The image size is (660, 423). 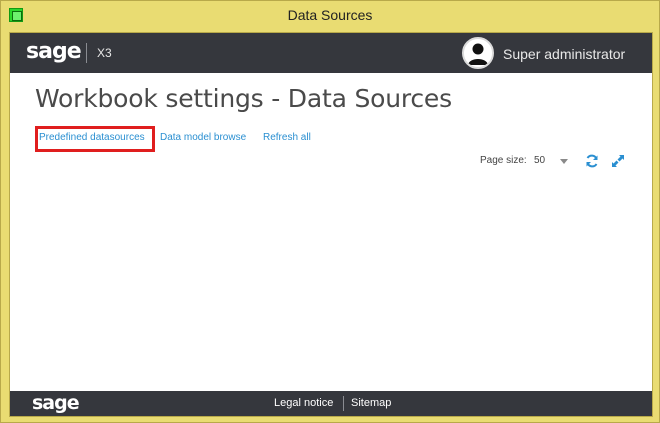 What do you see at coordinates (371, 403) in the screenshot?
I see `sitemap-link: Sitemap` at bounding box center [371, 403].